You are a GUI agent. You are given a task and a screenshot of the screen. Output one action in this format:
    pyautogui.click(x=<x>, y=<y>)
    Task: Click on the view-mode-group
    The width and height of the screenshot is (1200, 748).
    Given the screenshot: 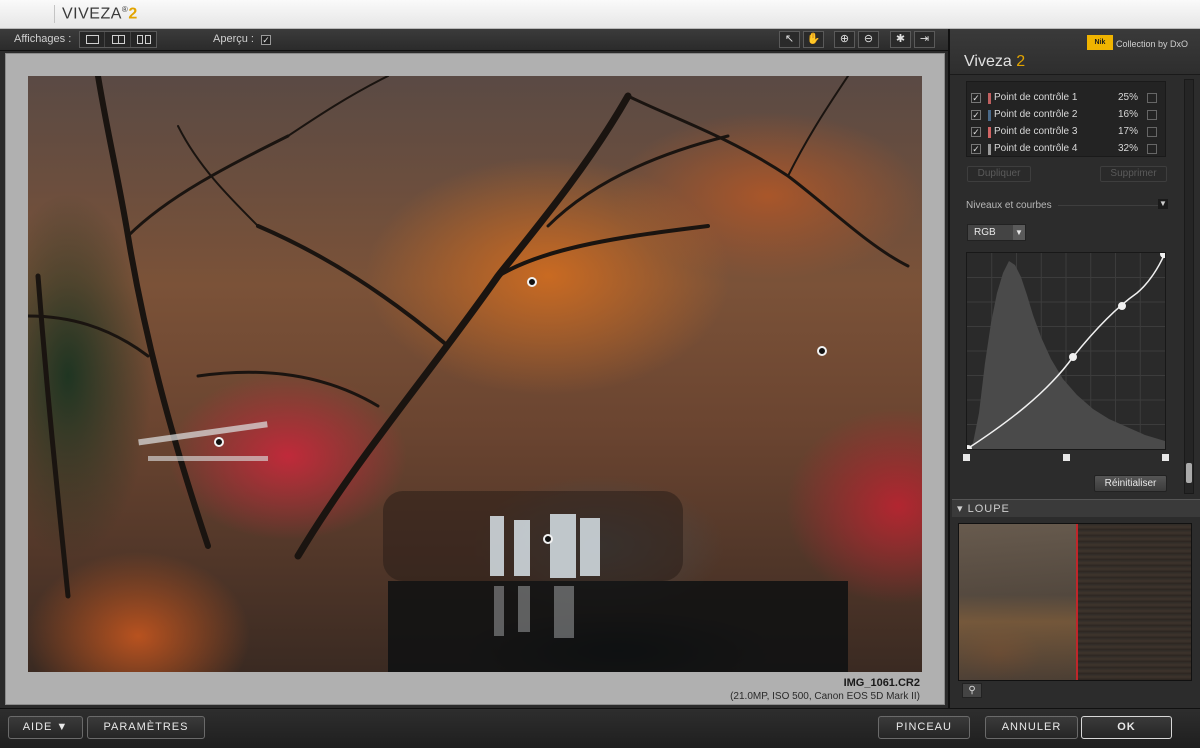 What is the action you would take?
    pyautogui.click(x=118, y=39)
    